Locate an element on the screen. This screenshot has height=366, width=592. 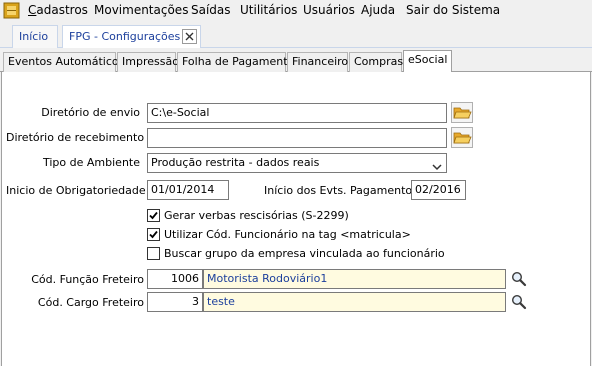
tab-fpg-configuracoes: FPG - Configurações is located at coordinates (131, 36).